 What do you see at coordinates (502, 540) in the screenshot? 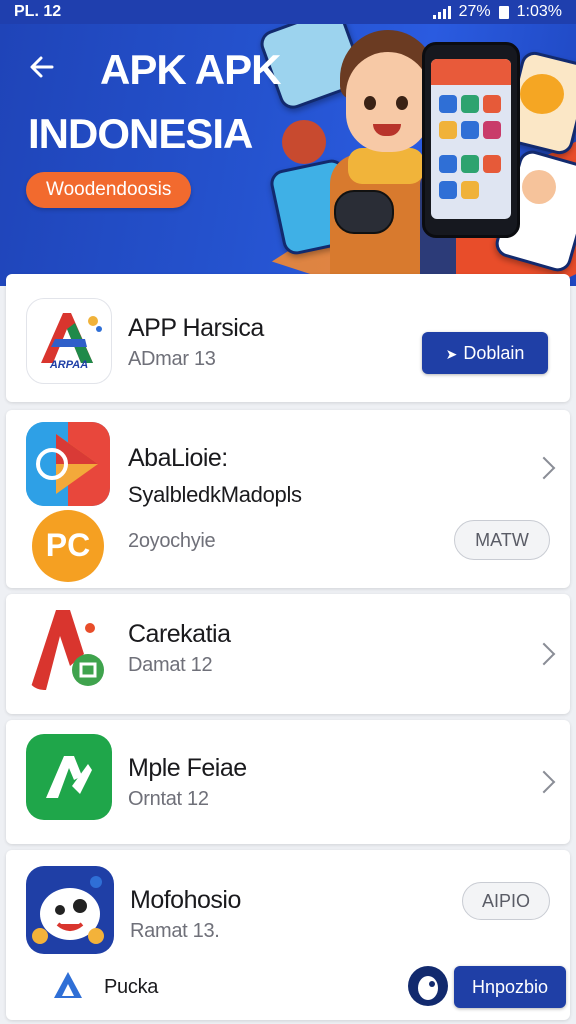
I see `more-pill-button: MATW` at bounding box center [502, 540].